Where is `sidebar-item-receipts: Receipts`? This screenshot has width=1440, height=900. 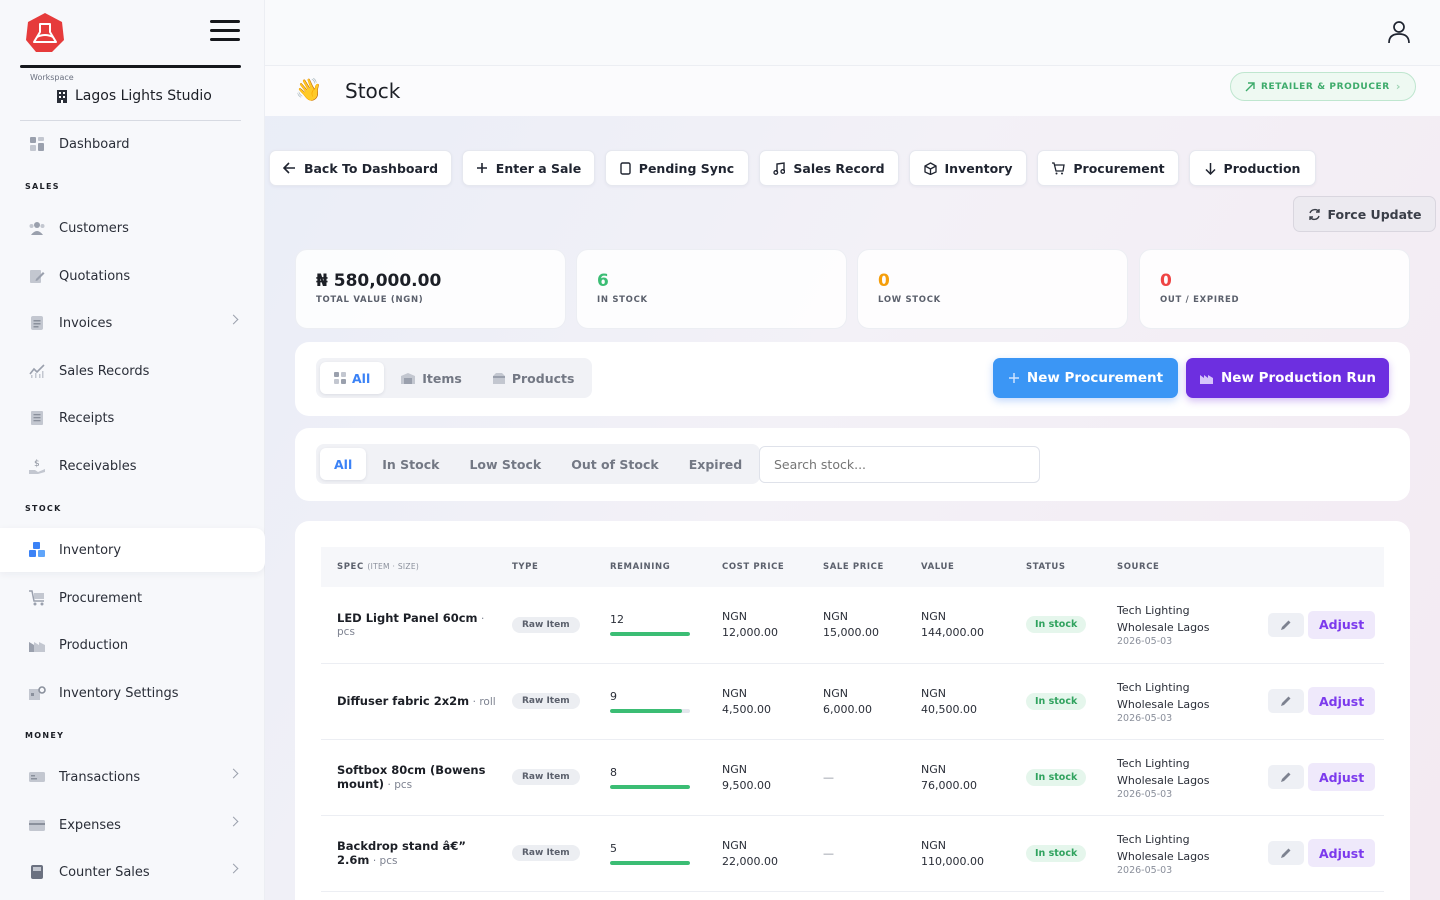
sidebar-item-receipts: Receipts is located at coordinates (132, 418).